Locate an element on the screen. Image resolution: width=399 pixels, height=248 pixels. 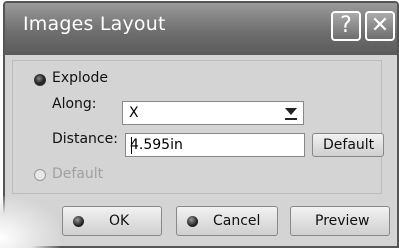
cancel-button: Cancel is located at coordinates (227, 221).